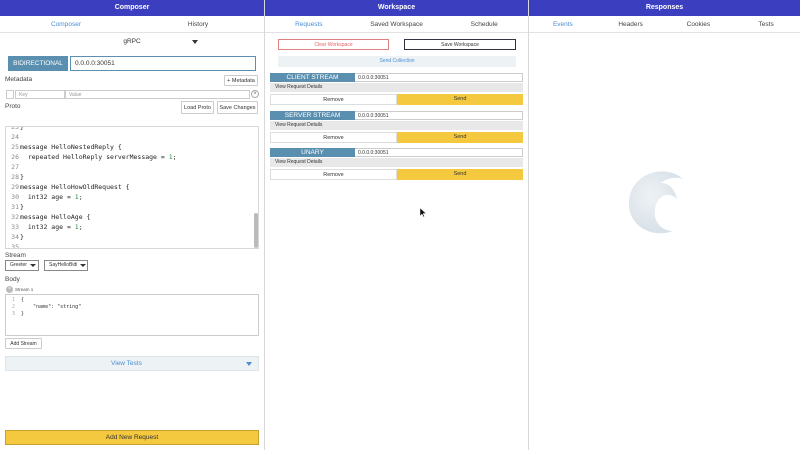  Describe the element at coordinates (12, 279) in the screenshot. I see `body-label: Body` at that location.